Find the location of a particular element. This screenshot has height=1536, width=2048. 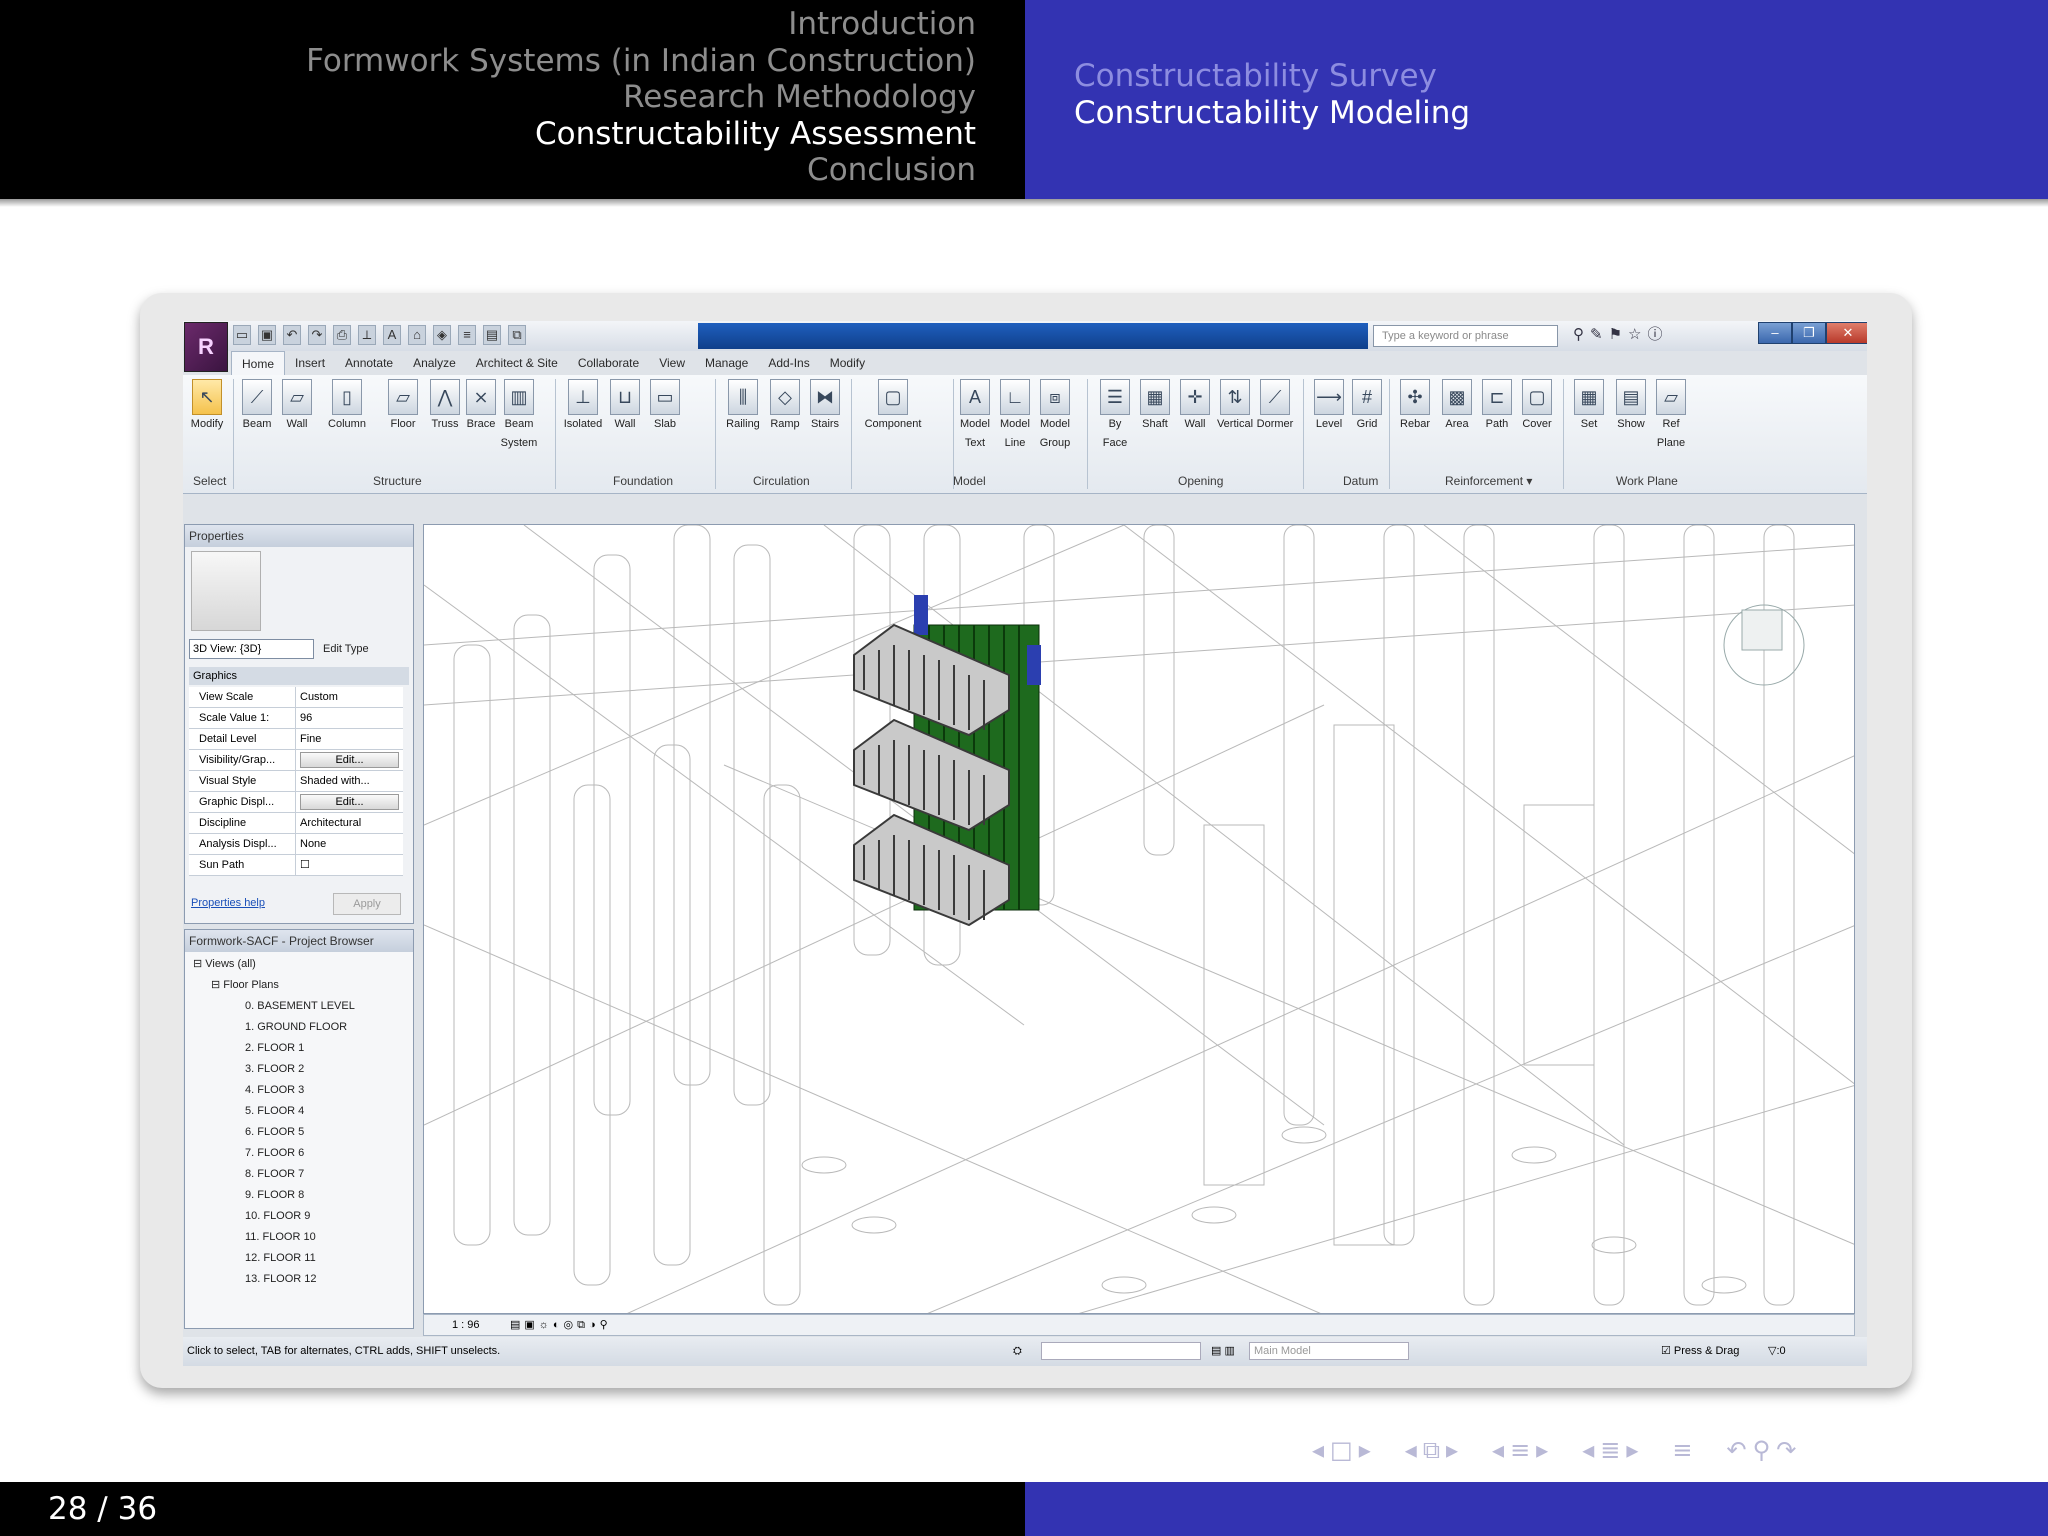

floor-plan-item: 5. FLOOR 4 is located at coordinates (274, 1111).